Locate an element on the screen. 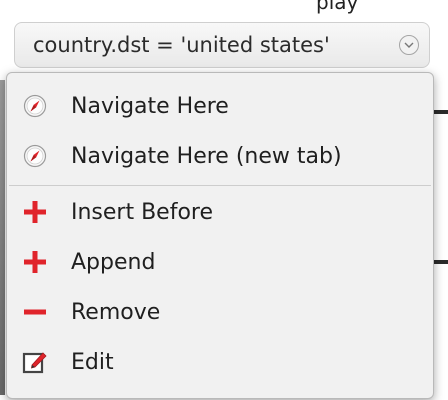 This screenshot has width=448, height=400. partial-header-text: play is located at coordinates (337, 7).